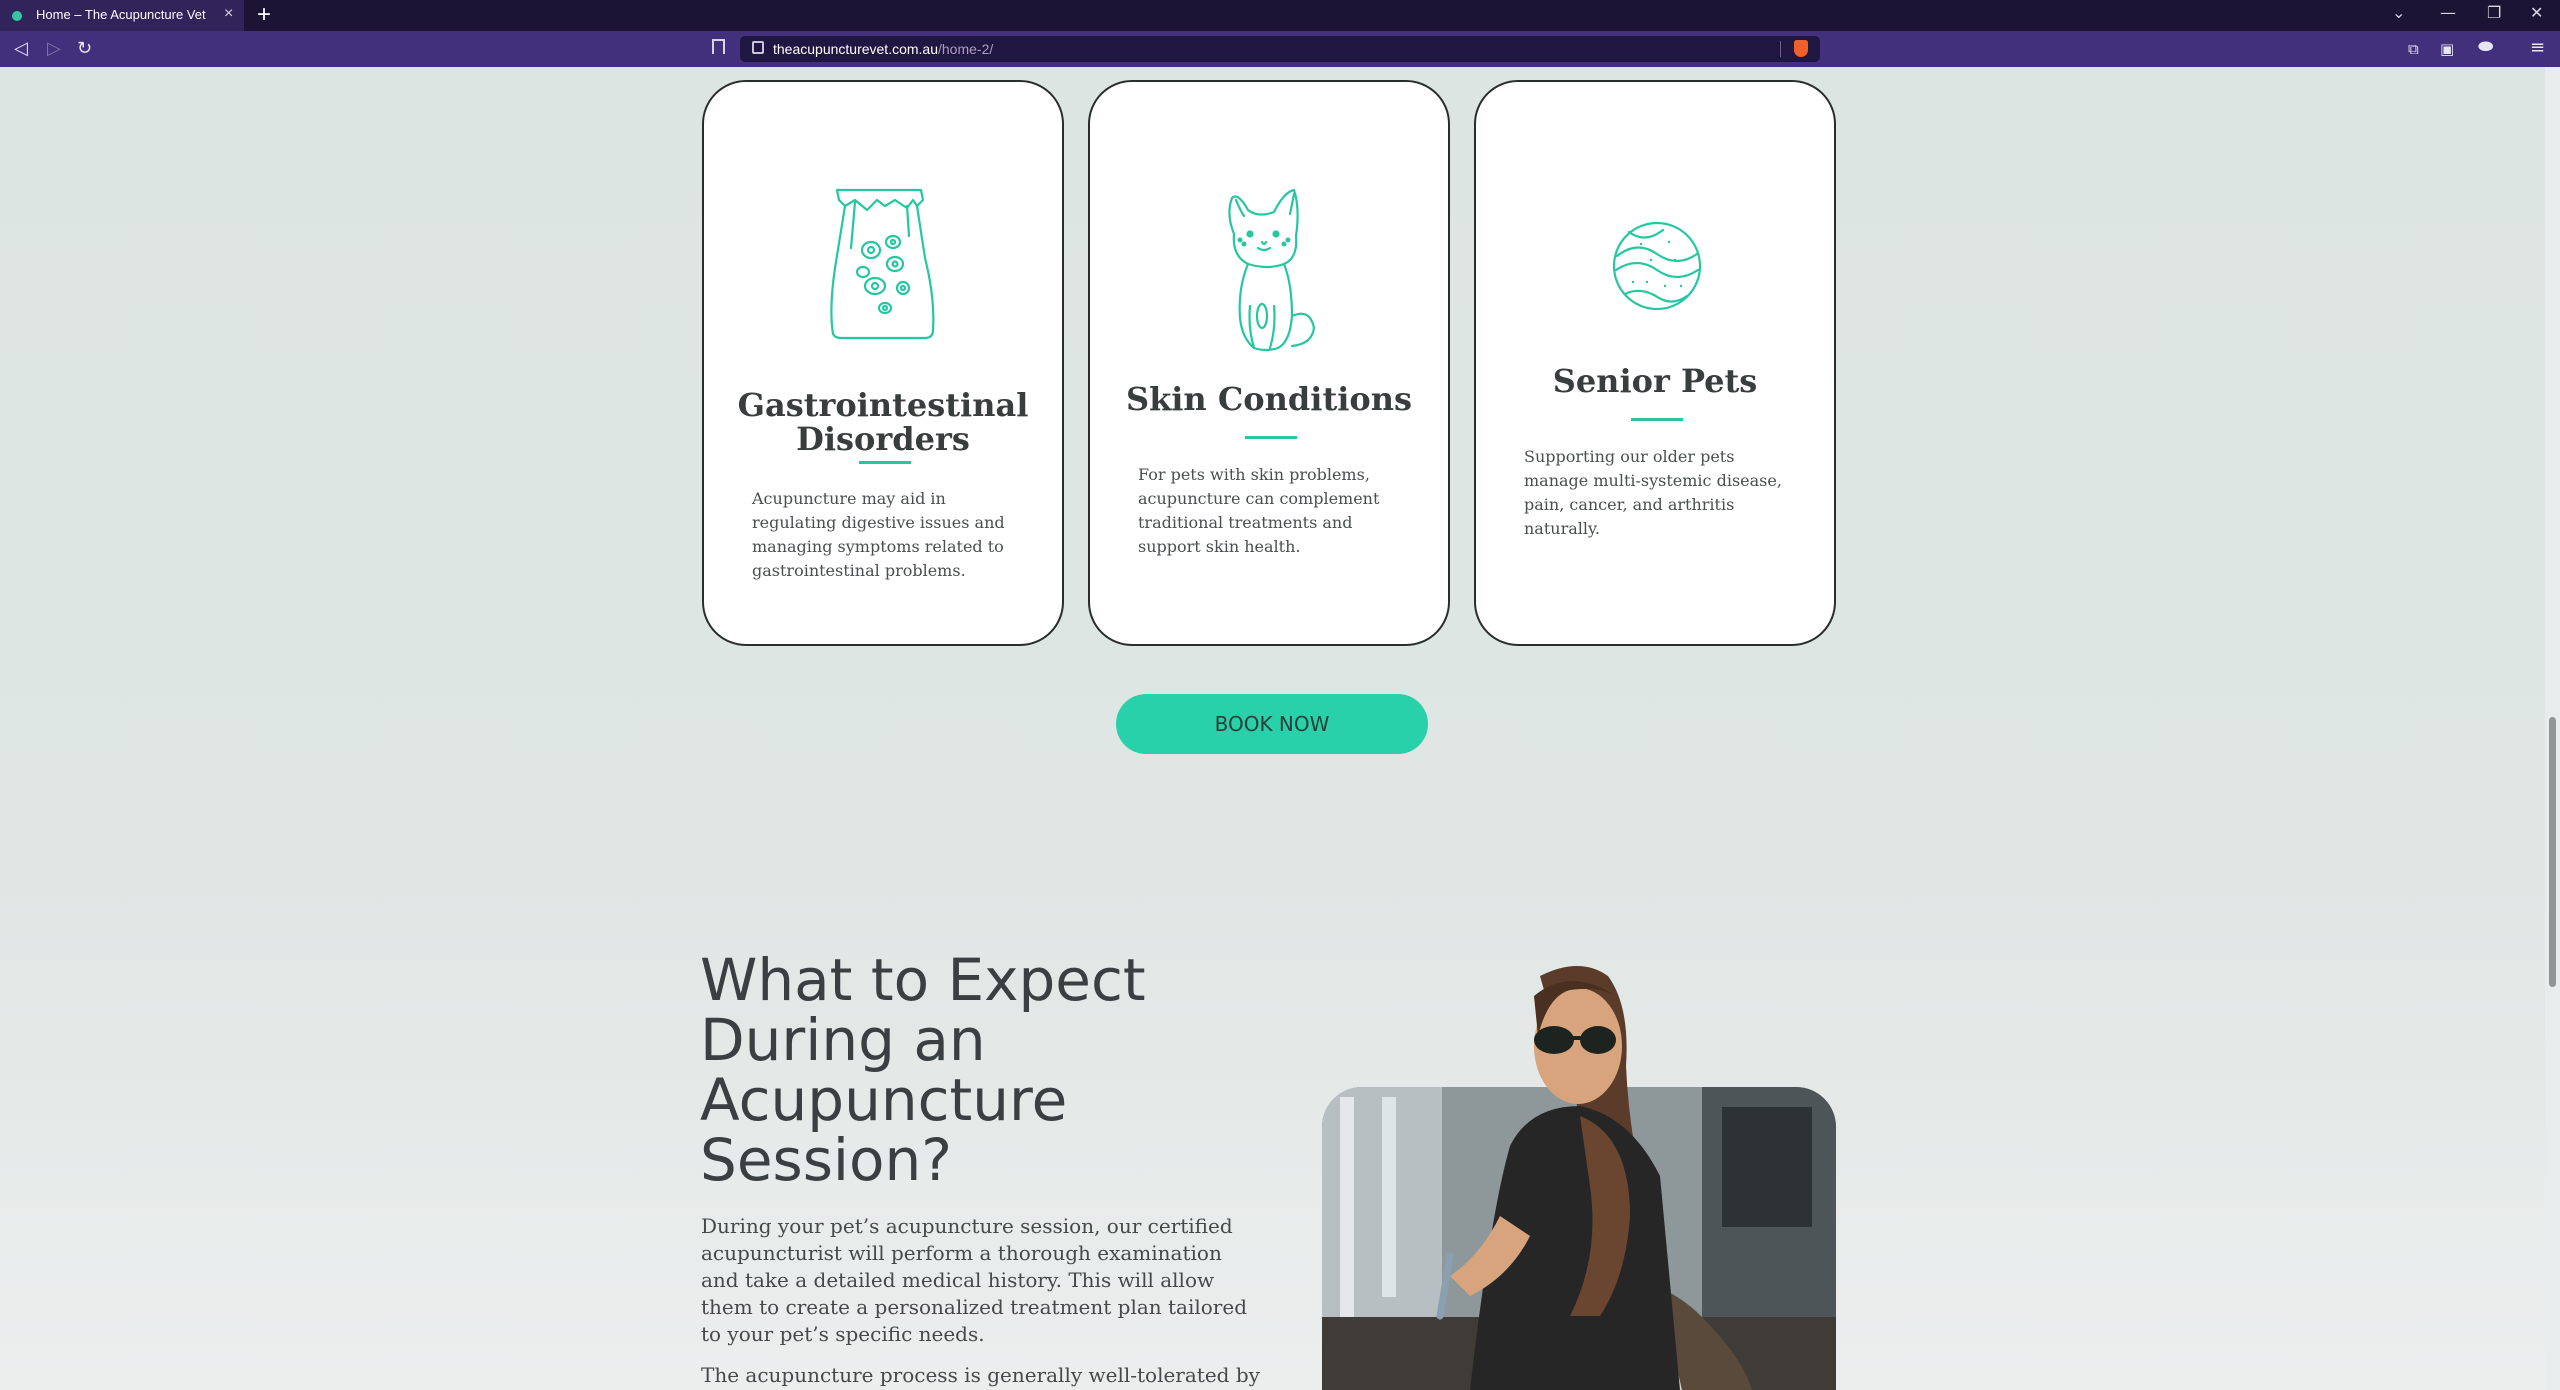  What do you see at coordinates (1558, 1178) in the screenshot?
I see `veterinarian-photo-figure` at bounding box center [1558, 1178].